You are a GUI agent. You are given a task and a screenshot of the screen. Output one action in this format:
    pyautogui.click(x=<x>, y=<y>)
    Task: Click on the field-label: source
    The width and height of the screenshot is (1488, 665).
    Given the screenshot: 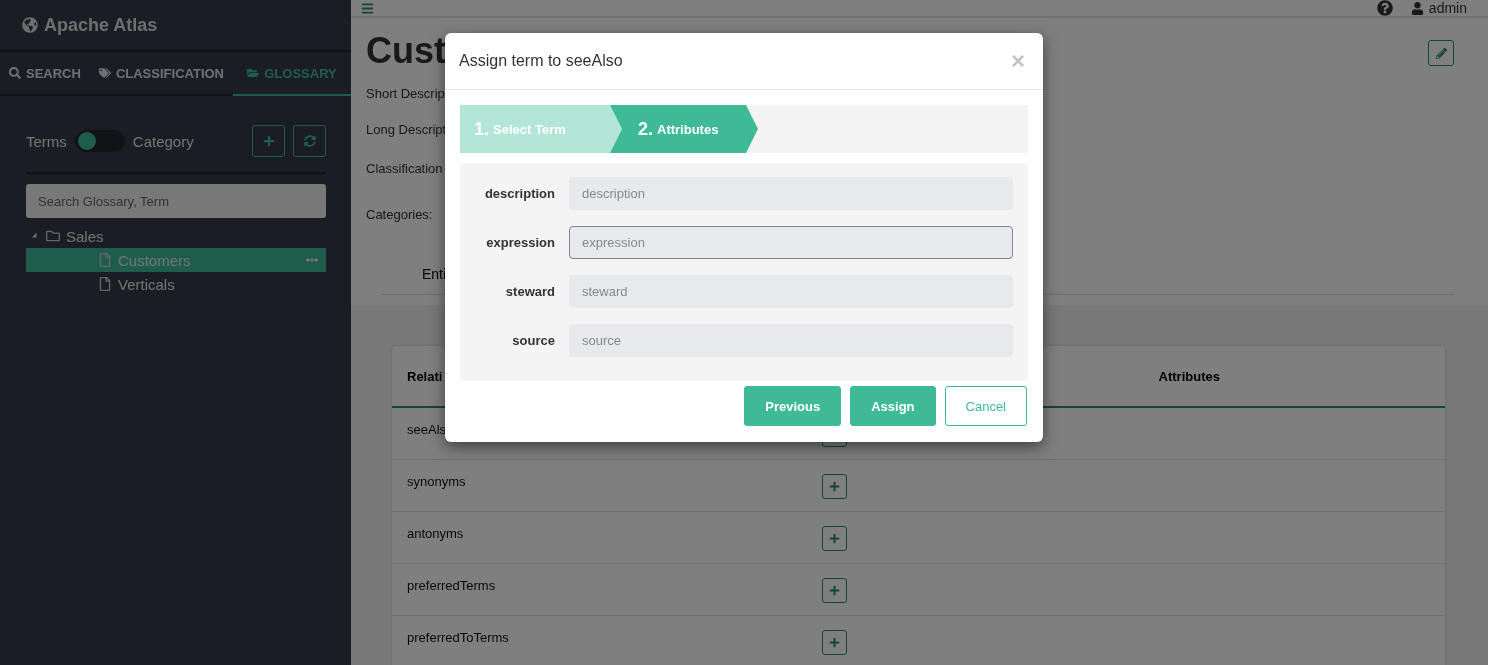 What is the action you would take?
    pyautogui.click(x=533, y=340)
    